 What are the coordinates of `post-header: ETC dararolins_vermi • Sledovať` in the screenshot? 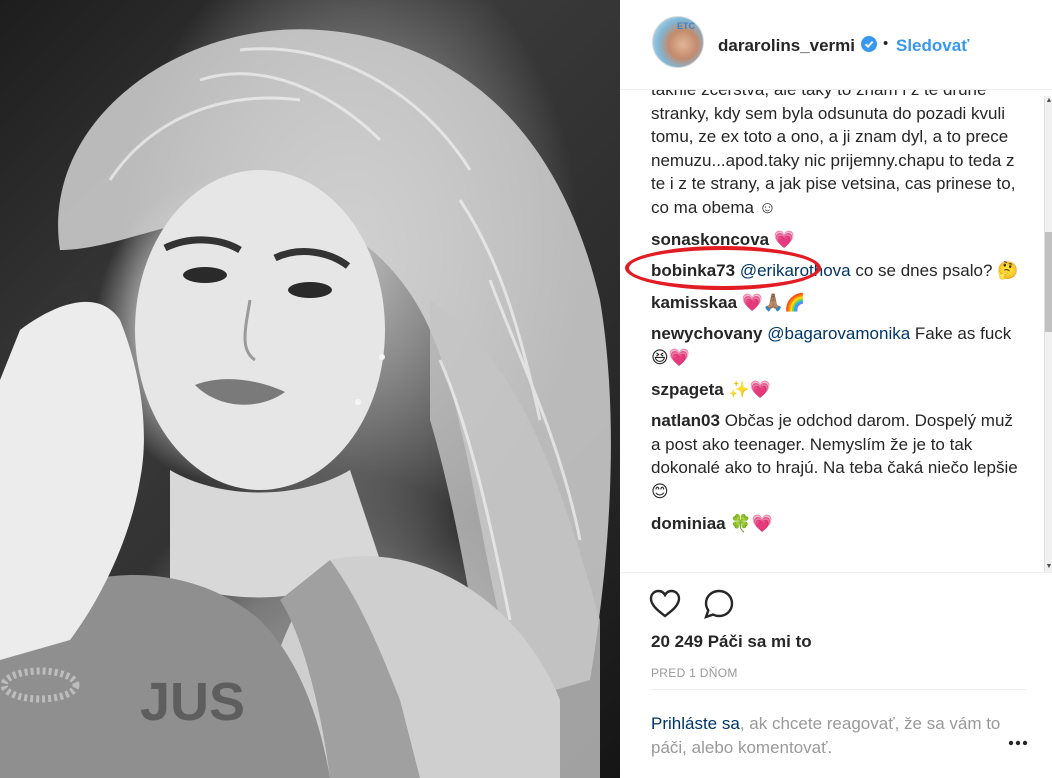 It's located at (836, 45).